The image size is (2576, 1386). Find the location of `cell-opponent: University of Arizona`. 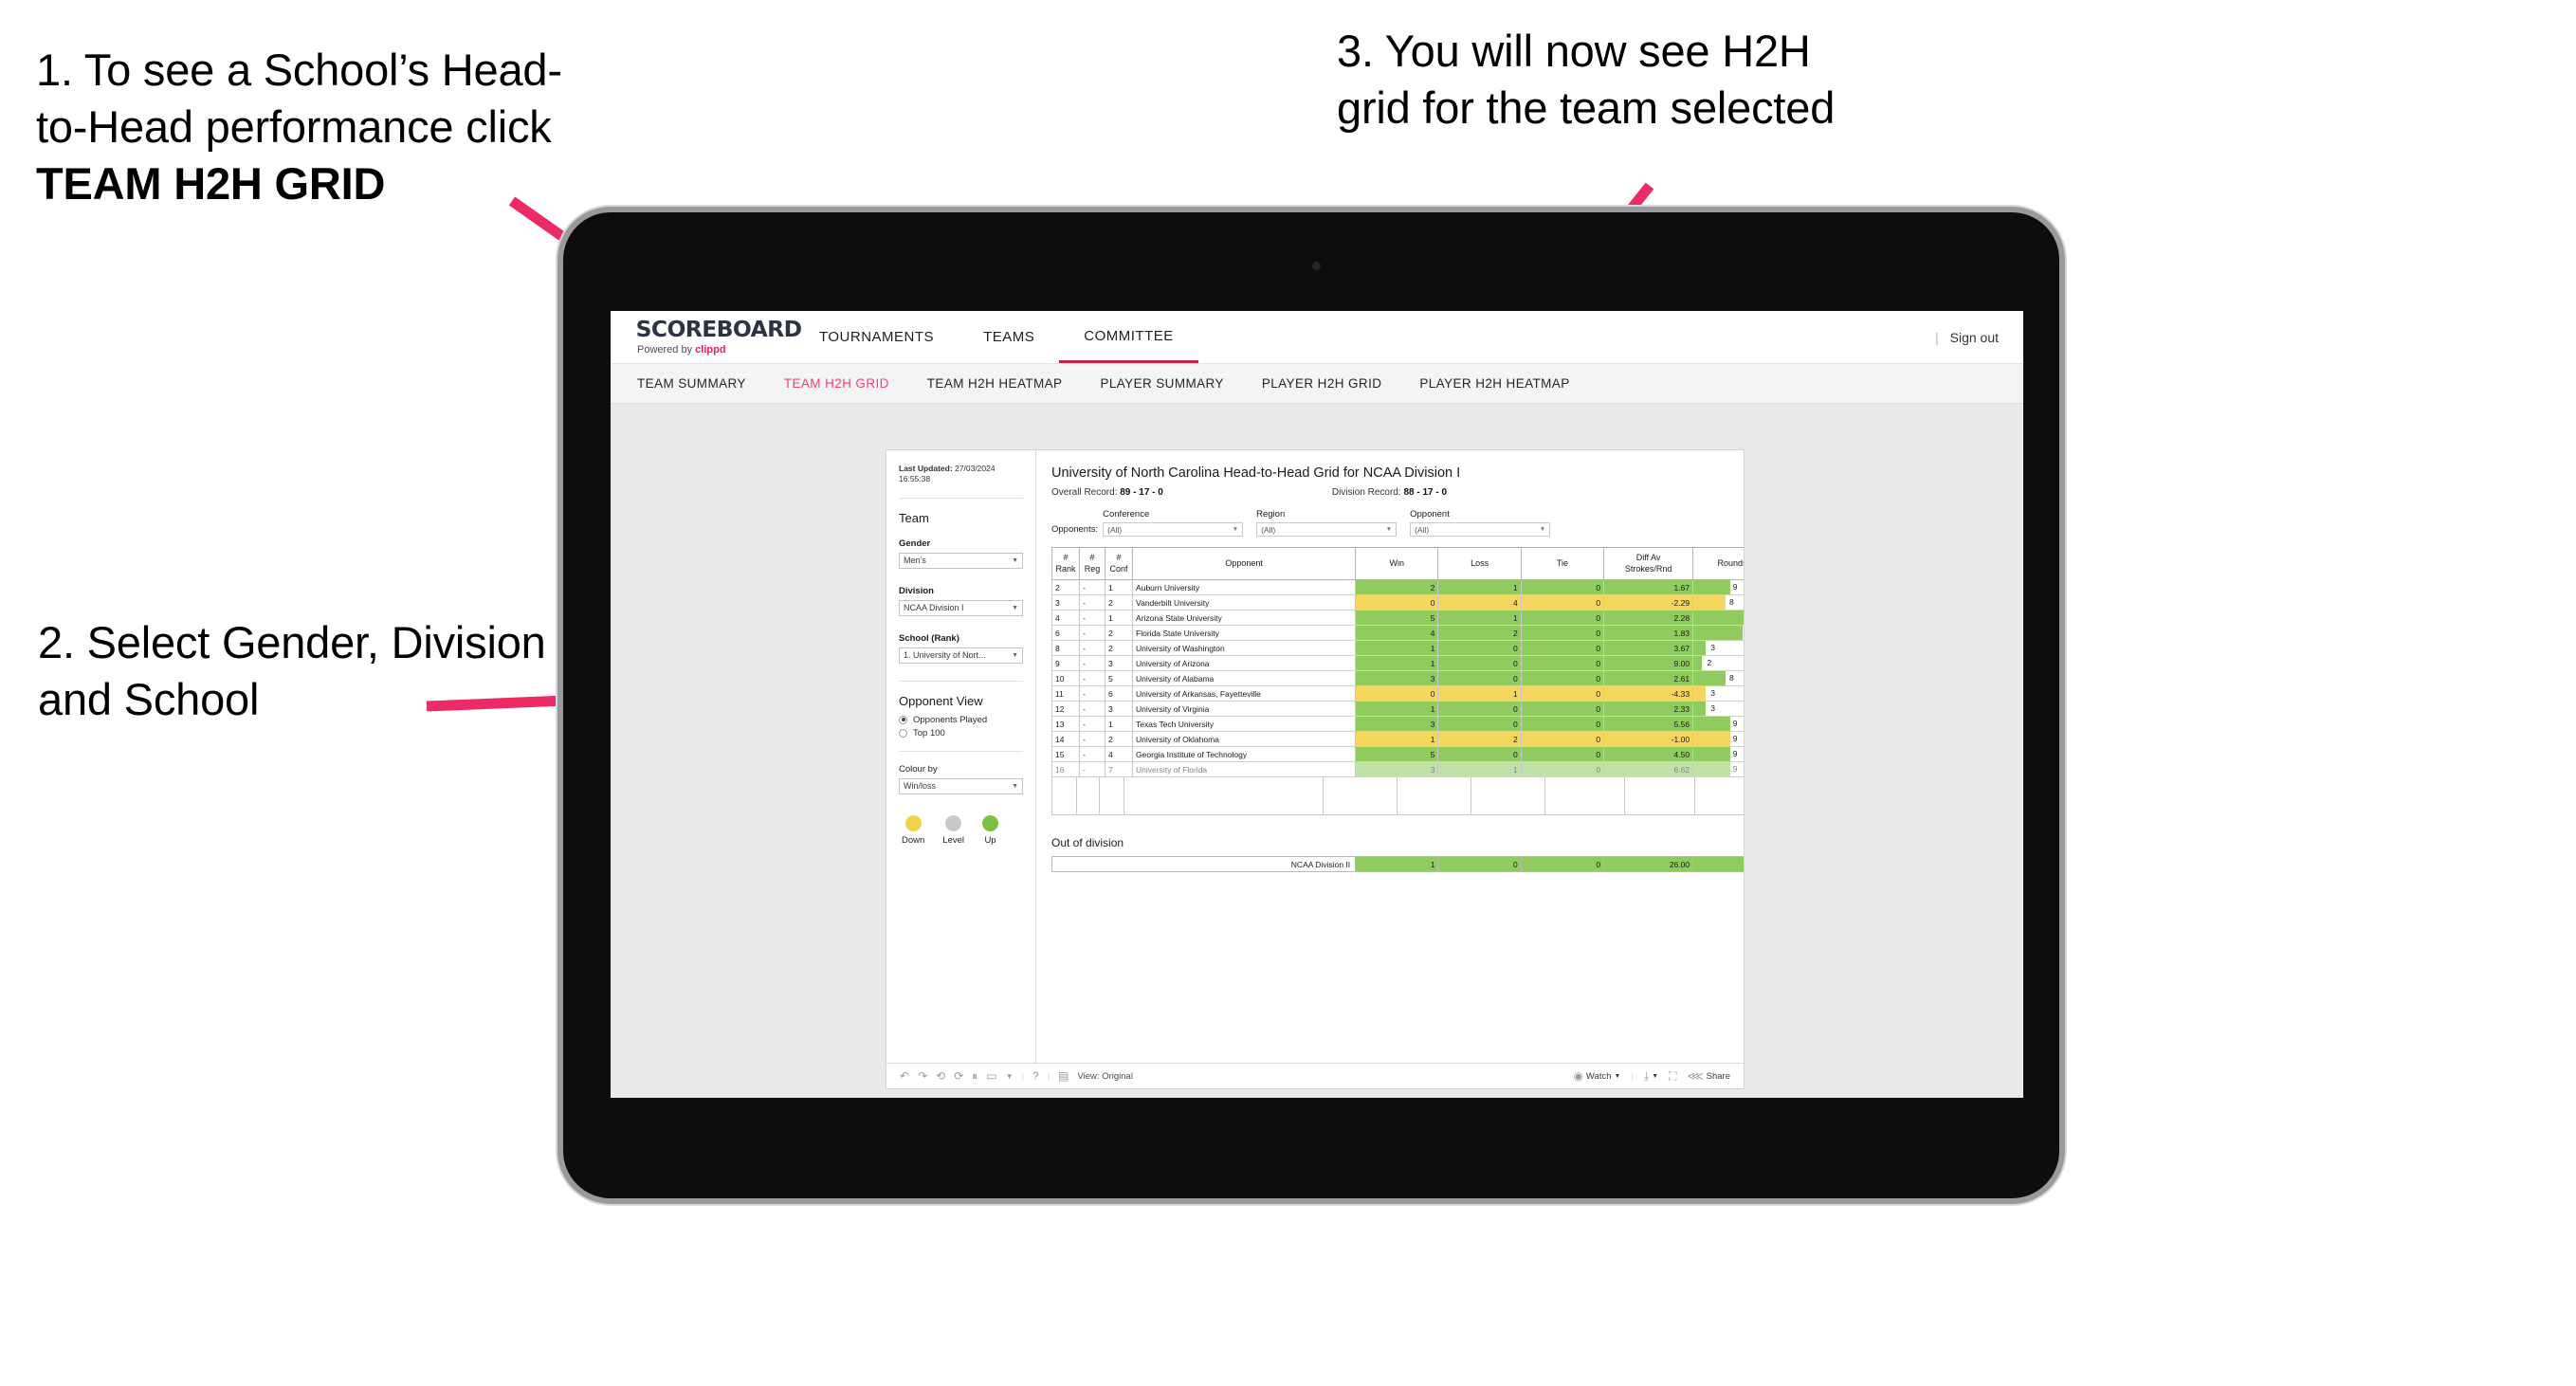

cell-opponent: University of Arizona is located at coordinates (1244, 663).